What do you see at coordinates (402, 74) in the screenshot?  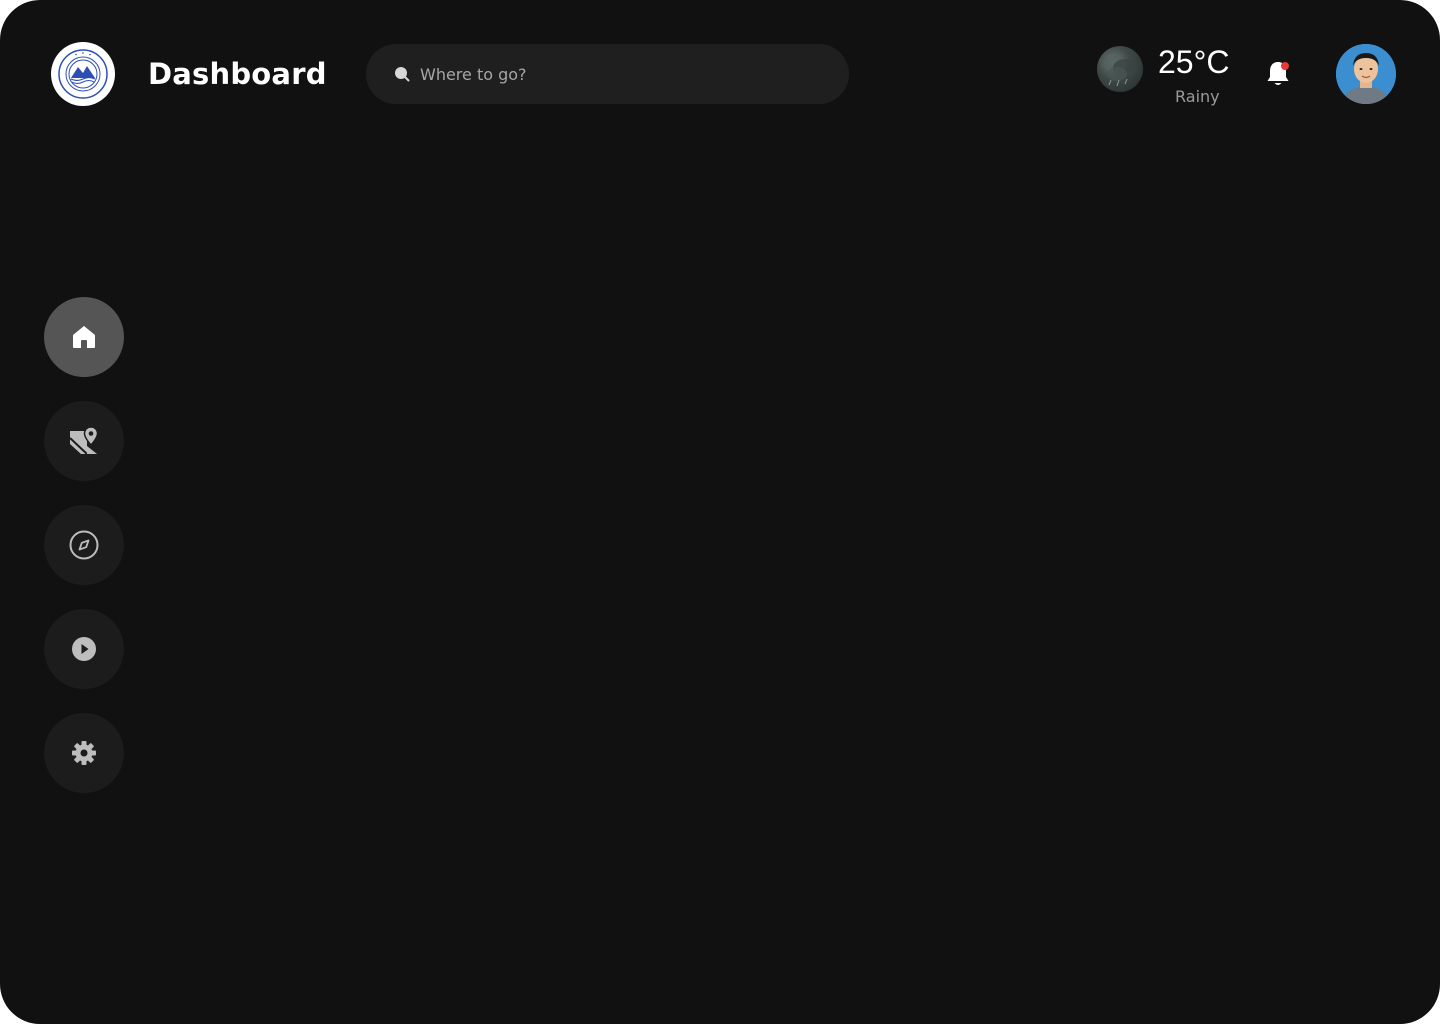 I see `search-icon` at bounding box center [402, 74].